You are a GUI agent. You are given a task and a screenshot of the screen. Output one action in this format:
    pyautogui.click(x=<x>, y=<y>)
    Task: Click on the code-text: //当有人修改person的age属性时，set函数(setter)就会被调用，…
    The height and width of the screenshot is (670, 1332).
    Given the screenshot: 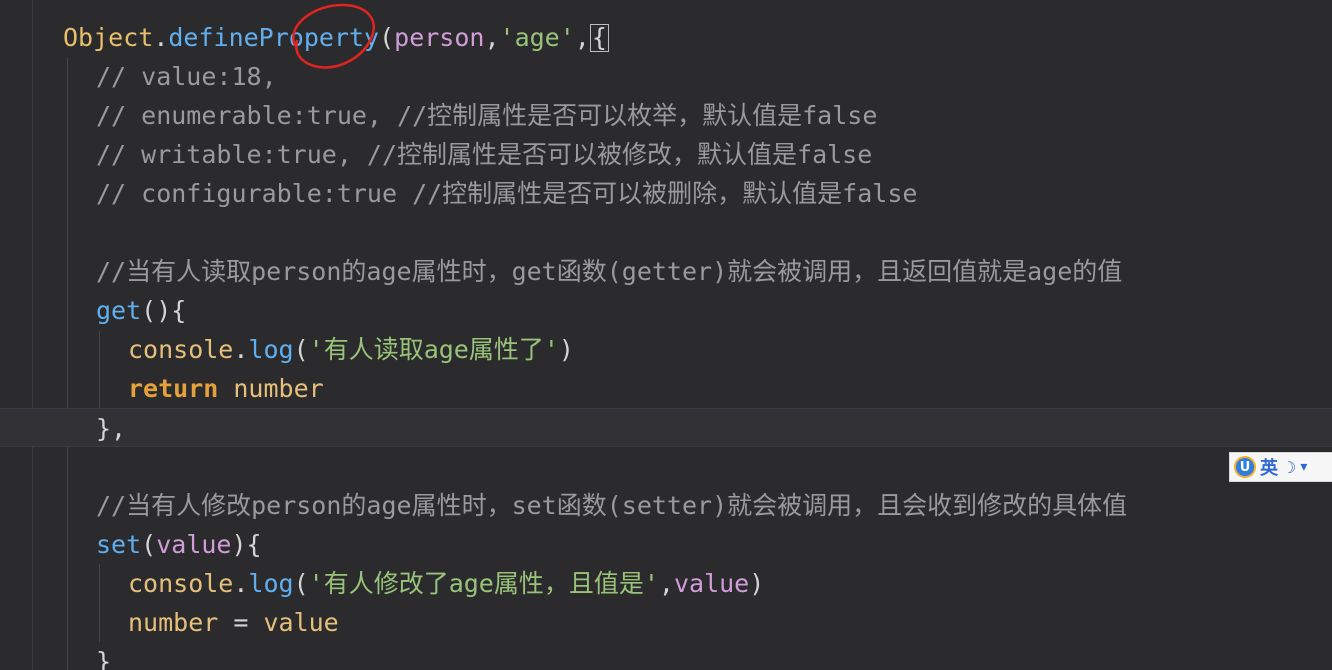 What is the action you would take?
    pyautogui.click(x=611, y=505)
    